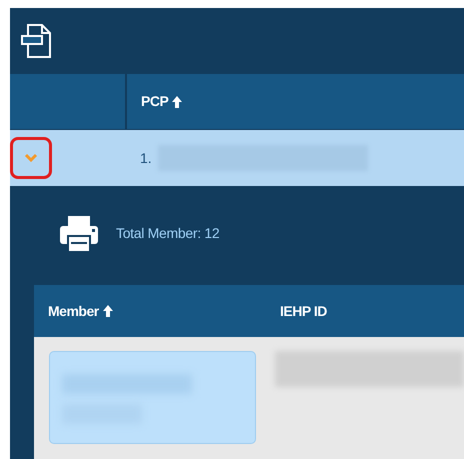 This screenshot has height=459, width=464. What do you see at coordinates (36, 41) in the screenshot?
I see `csv-file-icon` at bounding box center [36, 41].